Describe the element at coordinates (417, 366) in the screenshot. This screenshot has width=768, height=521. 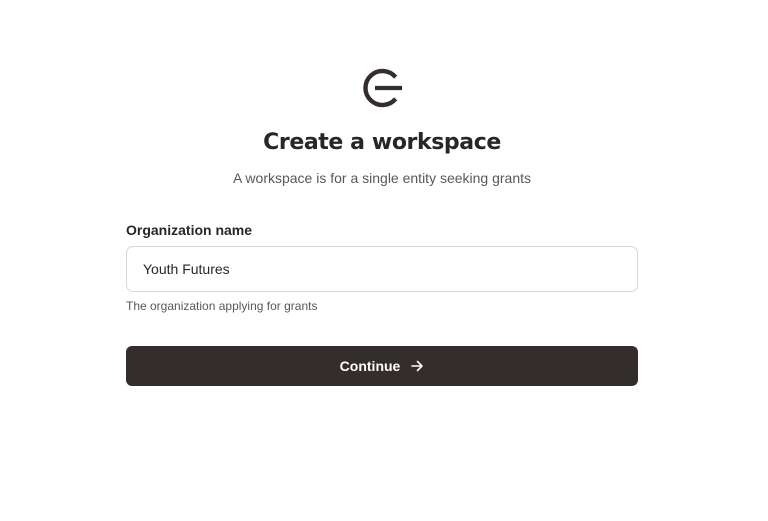
I see `arrow-right-icon` at that location.